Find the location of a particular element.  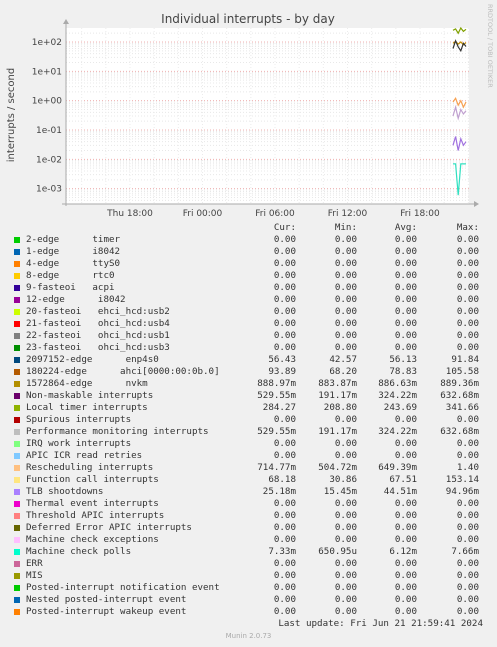

legend-row: 22-fasteoi ohci_hcd:usb1 0.00 0.00 0.00 0.00 is located at coordinates (252, 336).